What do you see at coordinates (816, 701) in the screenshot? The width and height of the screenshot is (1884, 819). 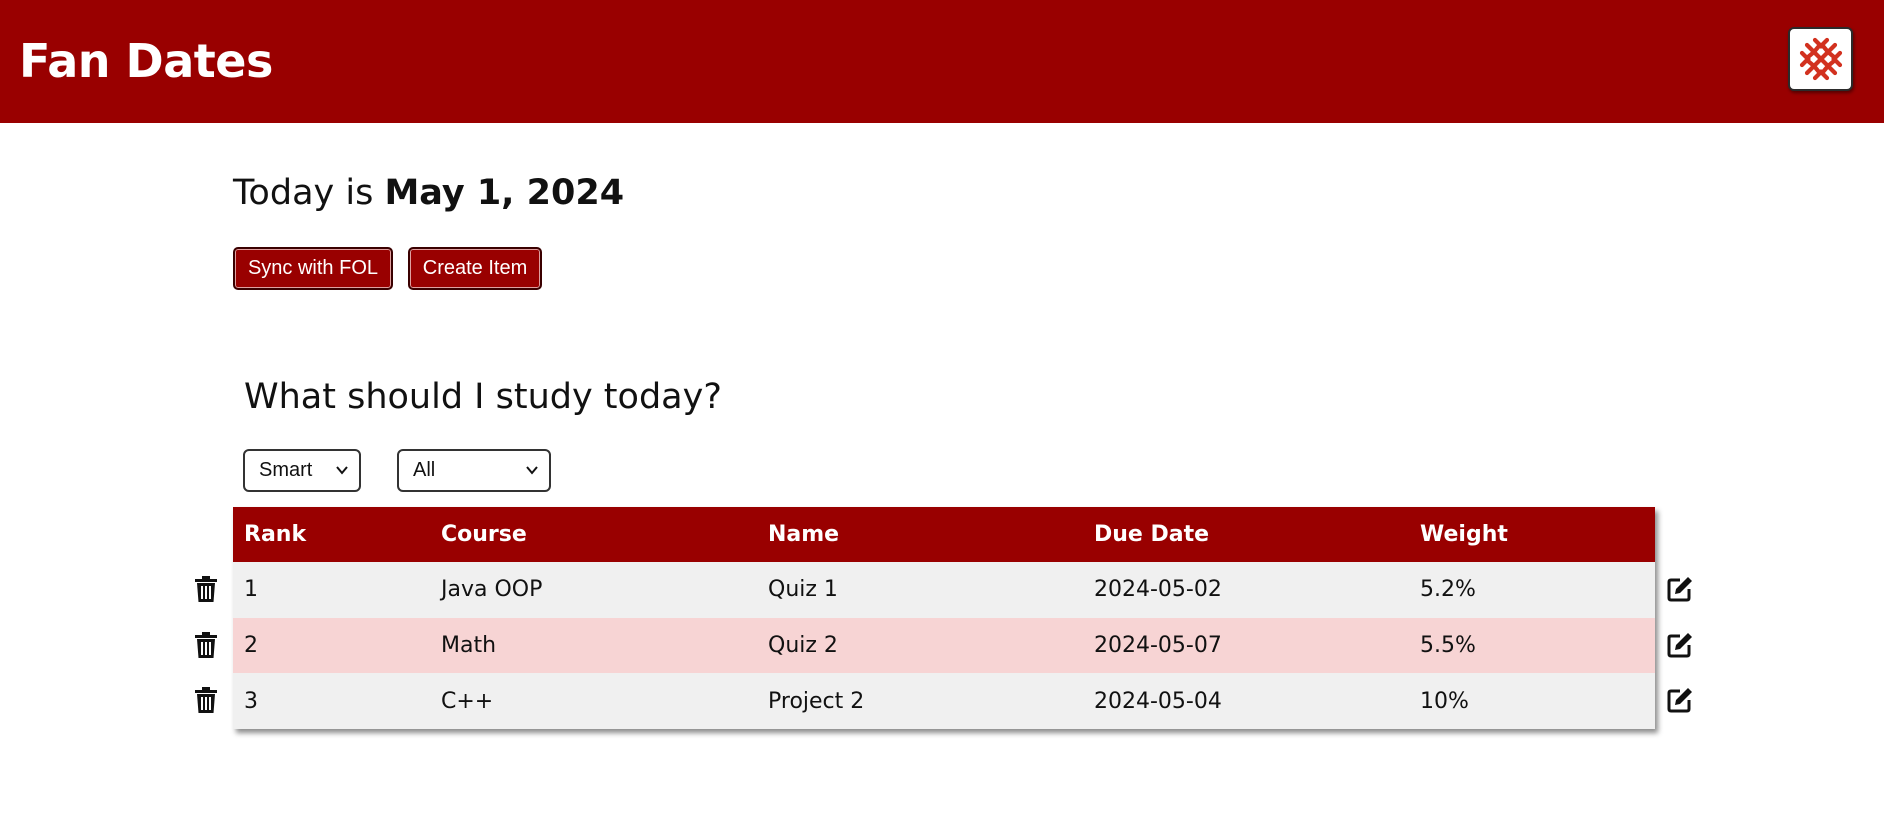 I see `cell-name: Project 2` at bounding box center [816, 701].